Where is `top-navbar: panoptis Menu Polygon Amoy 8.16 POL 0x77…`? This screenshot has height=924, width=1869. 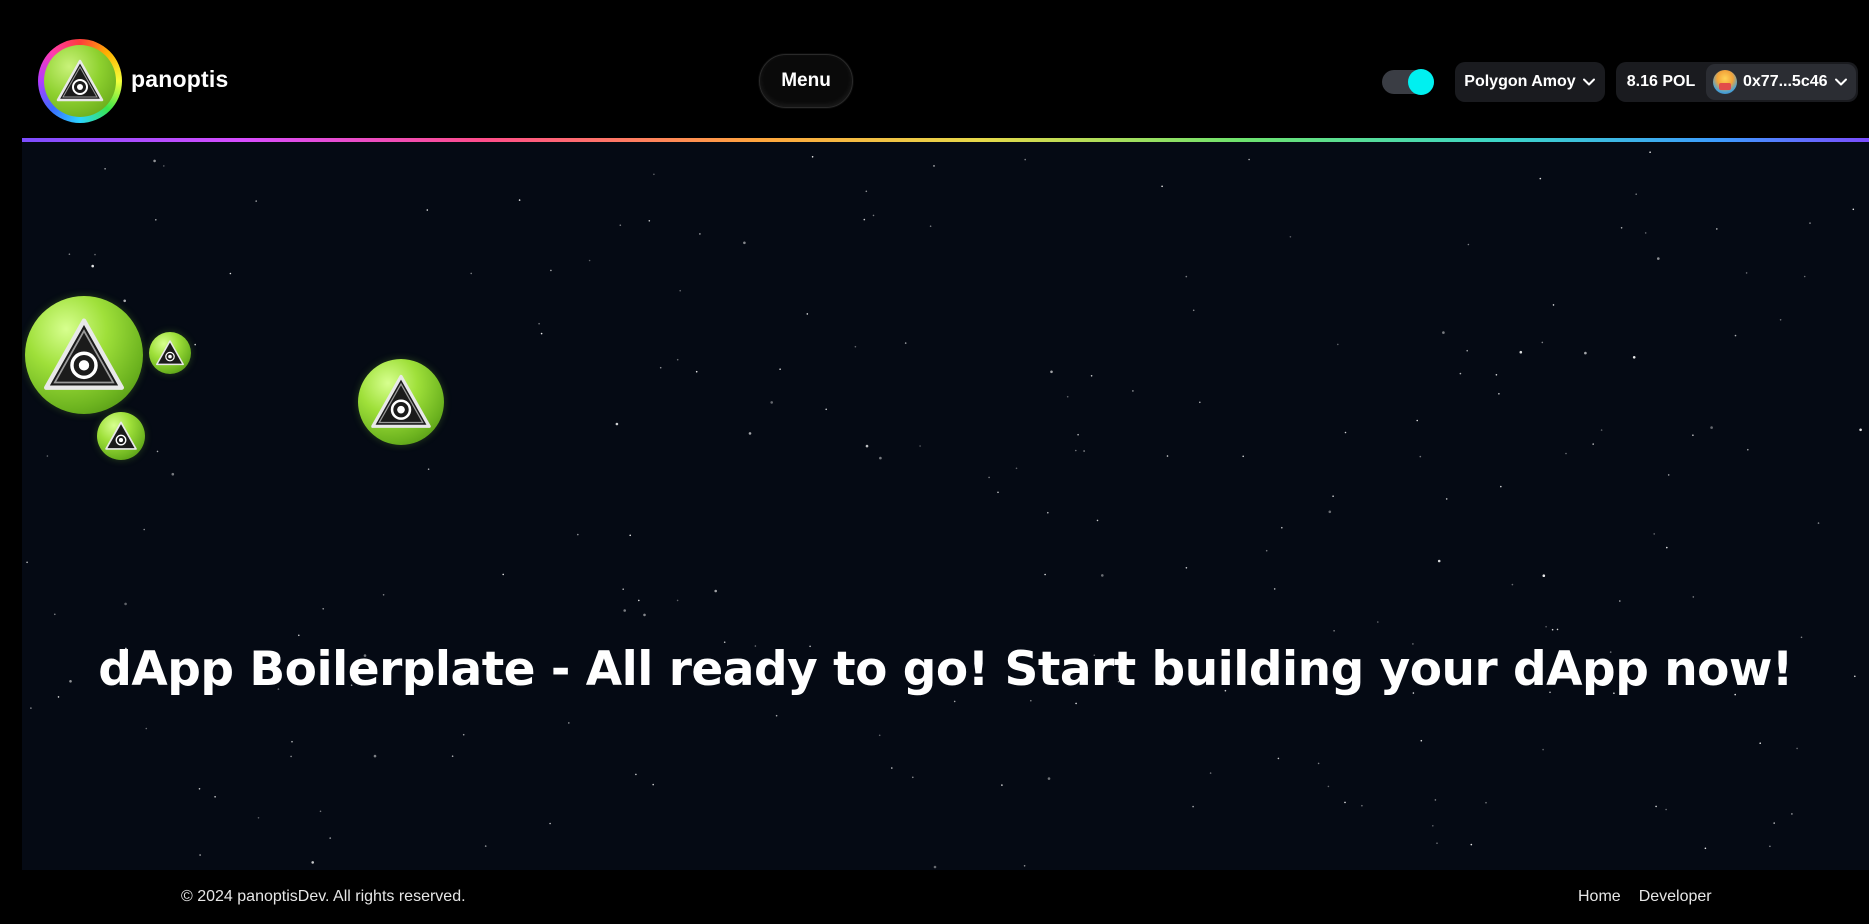 top-navbar: panoptis Menu Polygon Amoy 8.16 POL 0x77… is located at coordinates (934, 69).